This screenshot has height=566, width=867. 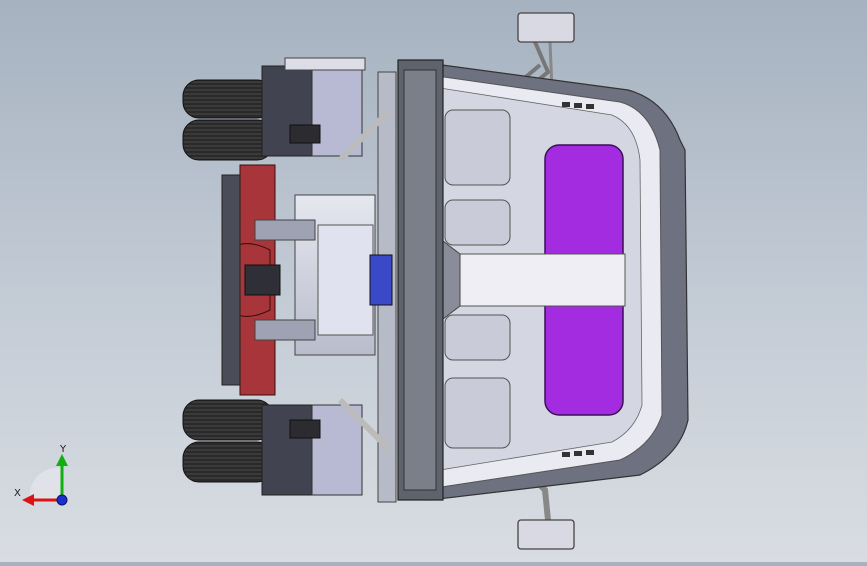 I want to click on rear-tires-top, so click(x=228, y=120).